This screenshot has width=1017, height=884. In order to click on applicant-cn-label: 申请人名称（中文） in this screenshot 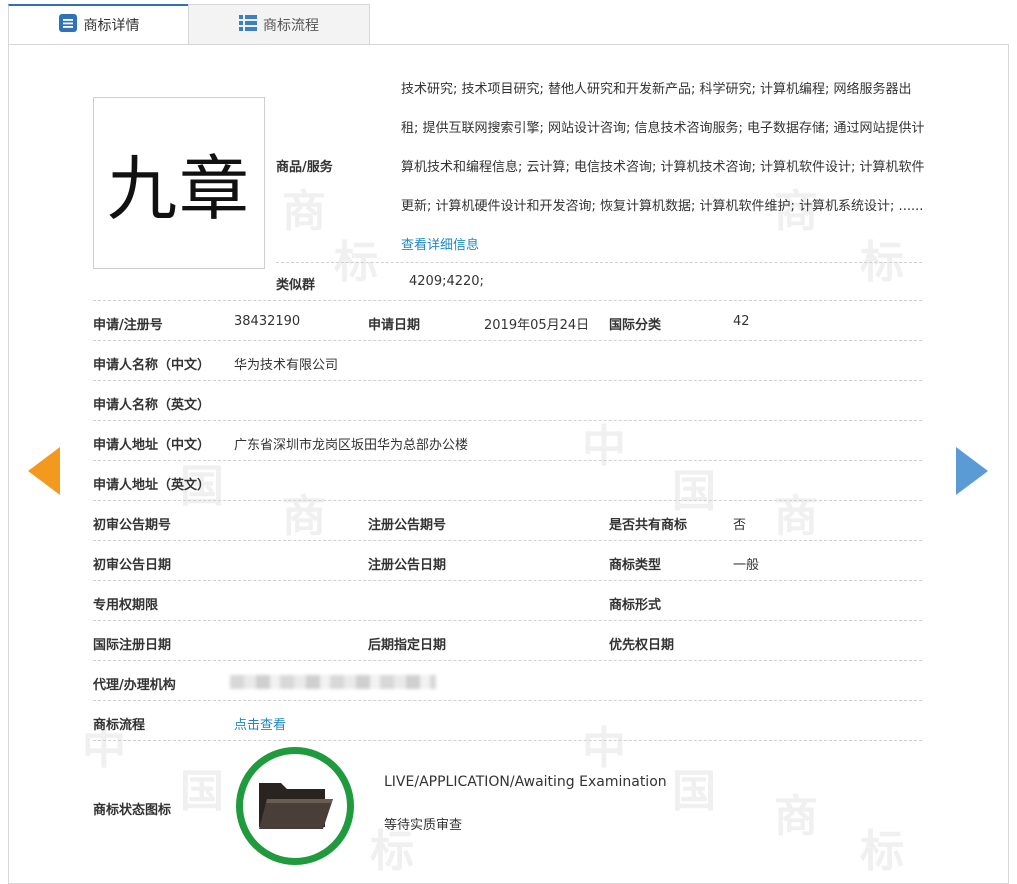, I will do `click(152, 365)`.